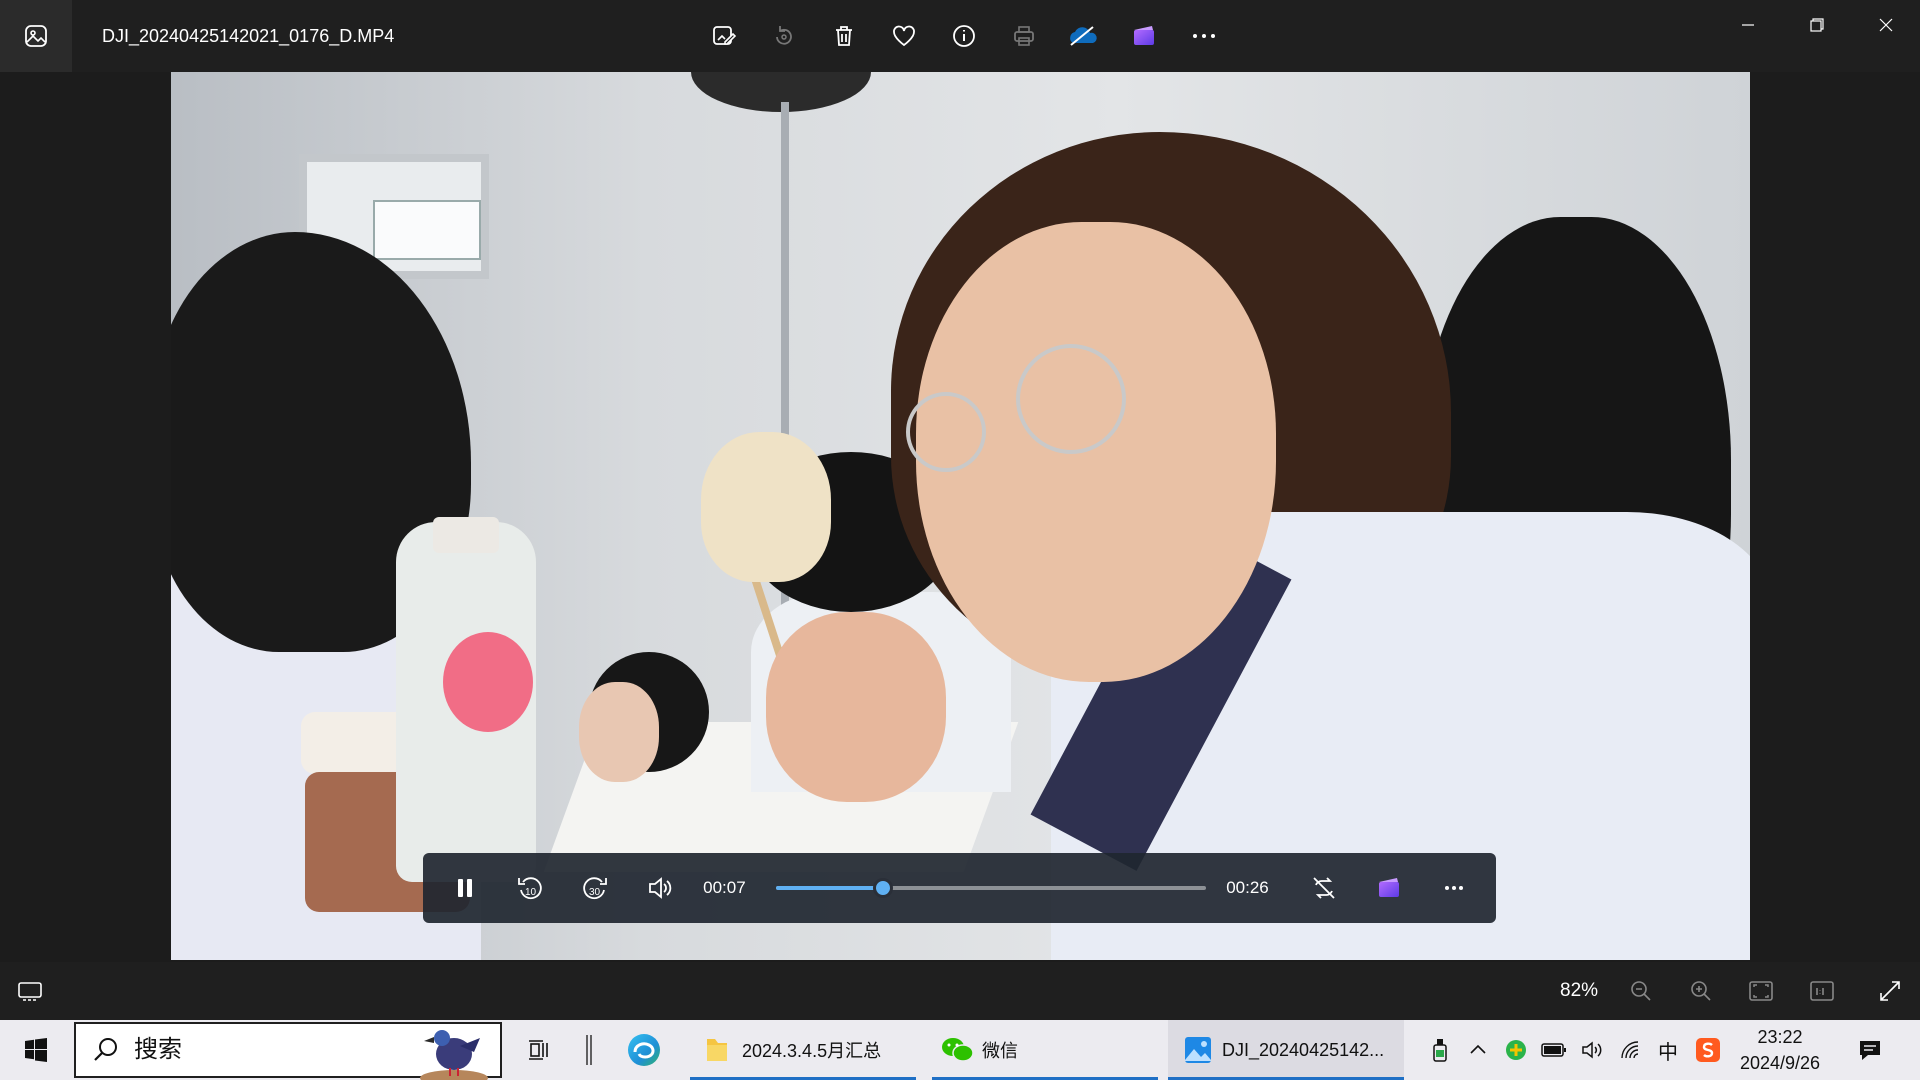 The height and width of the screenshot is (1080, 1920). Describe the element at coordinates (1641, 991) in the screenshot. I see `zoom-out-button` at that location.